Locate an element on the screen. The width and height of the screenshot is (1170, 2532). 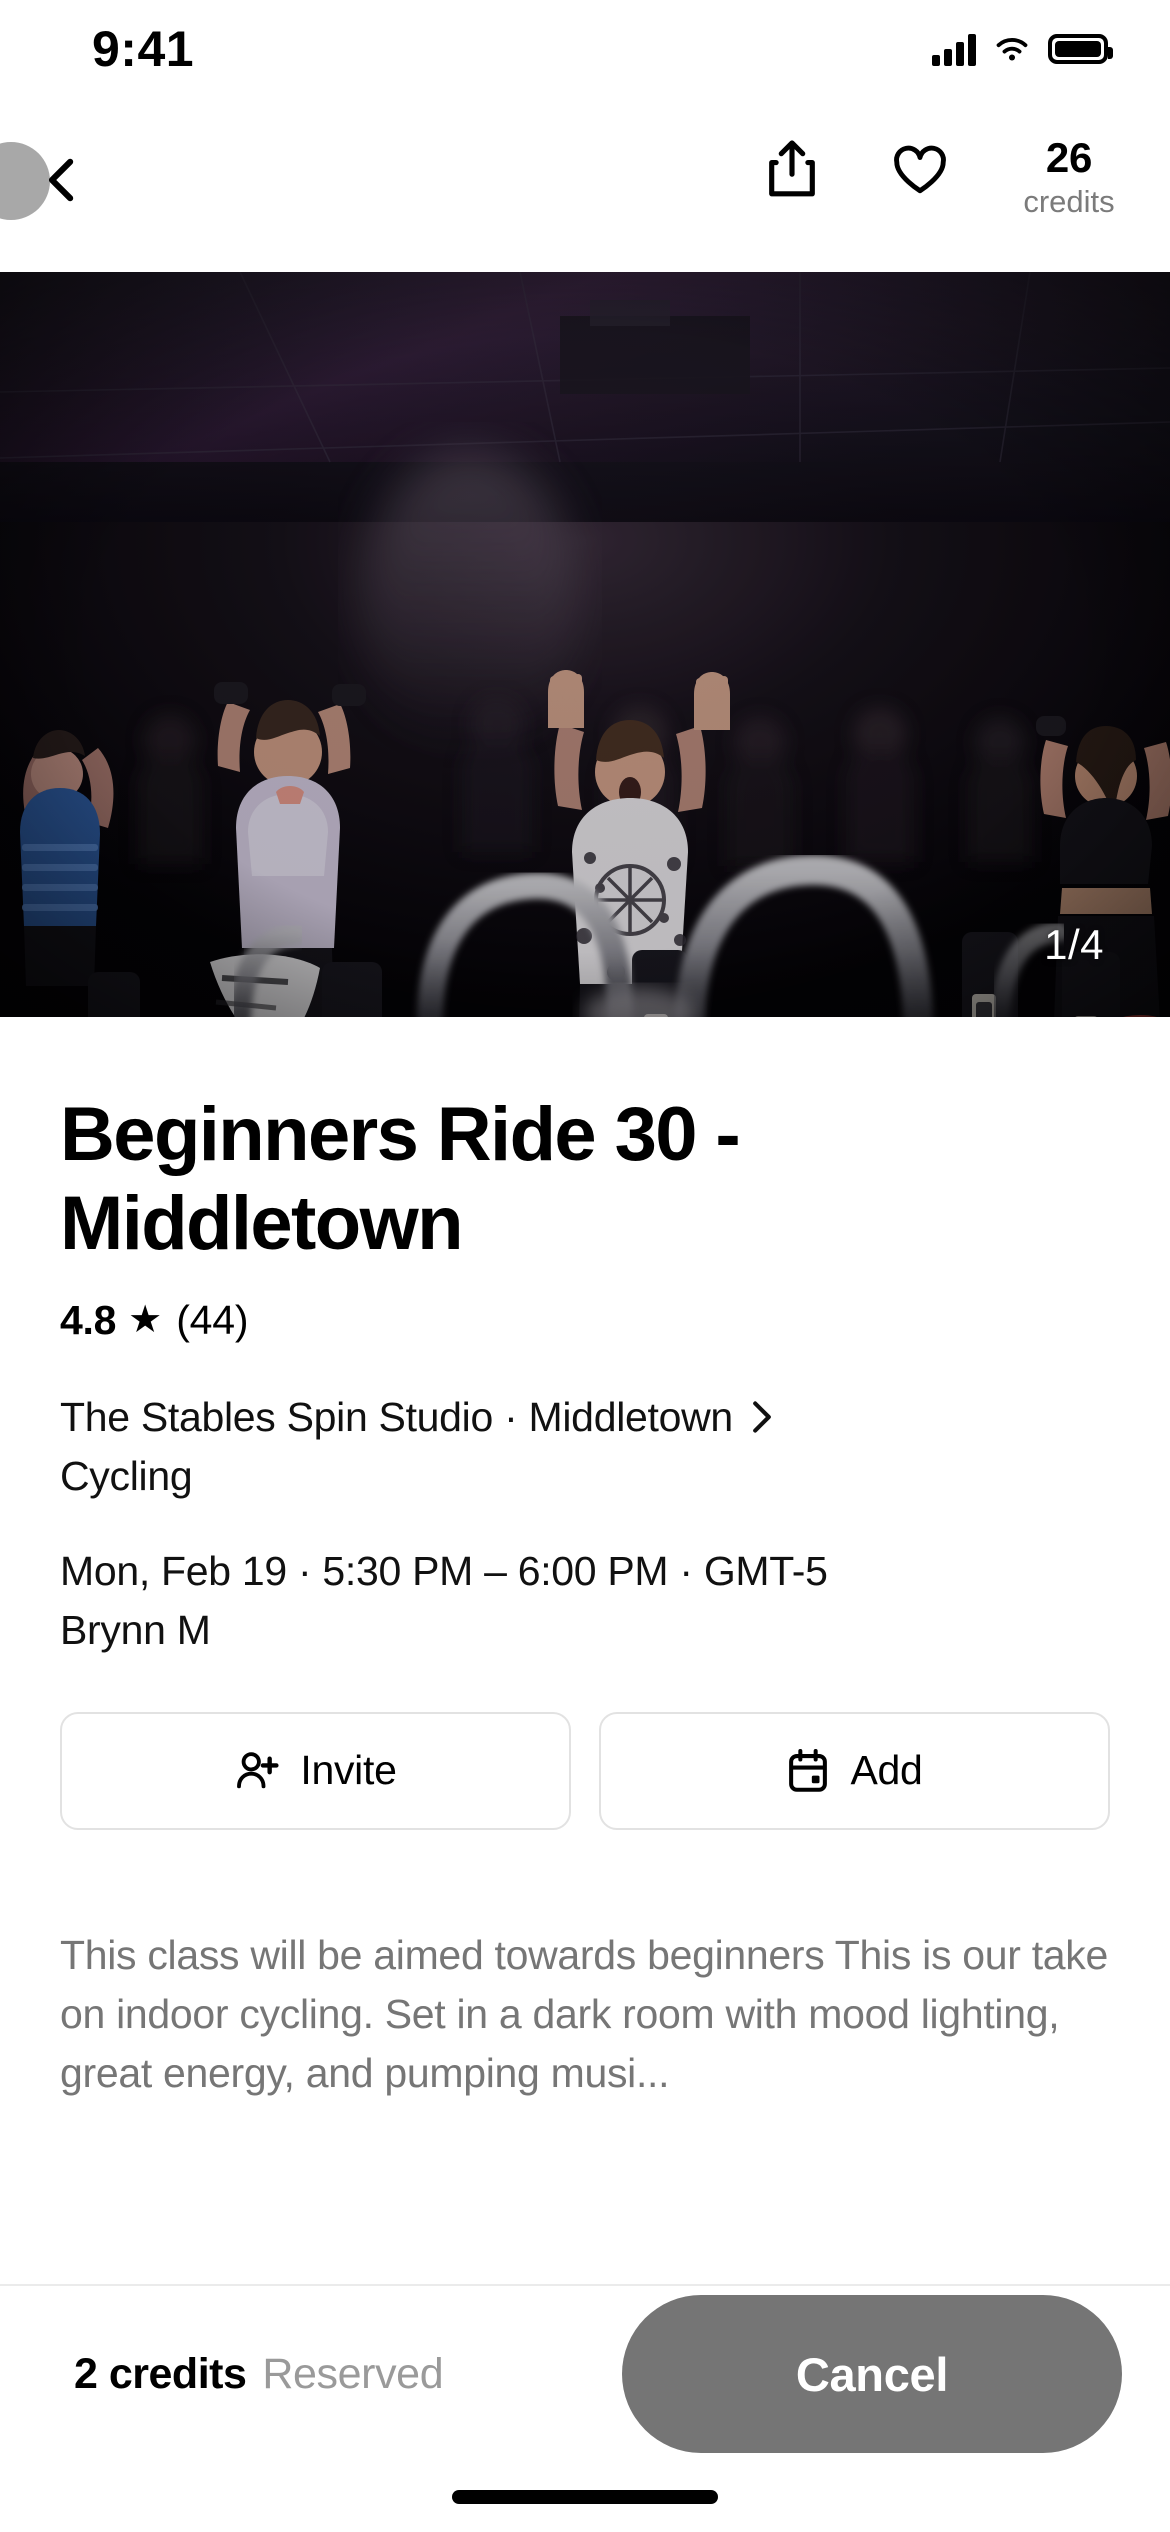
invite-label: Invite is located at coordinates (348, 1770).